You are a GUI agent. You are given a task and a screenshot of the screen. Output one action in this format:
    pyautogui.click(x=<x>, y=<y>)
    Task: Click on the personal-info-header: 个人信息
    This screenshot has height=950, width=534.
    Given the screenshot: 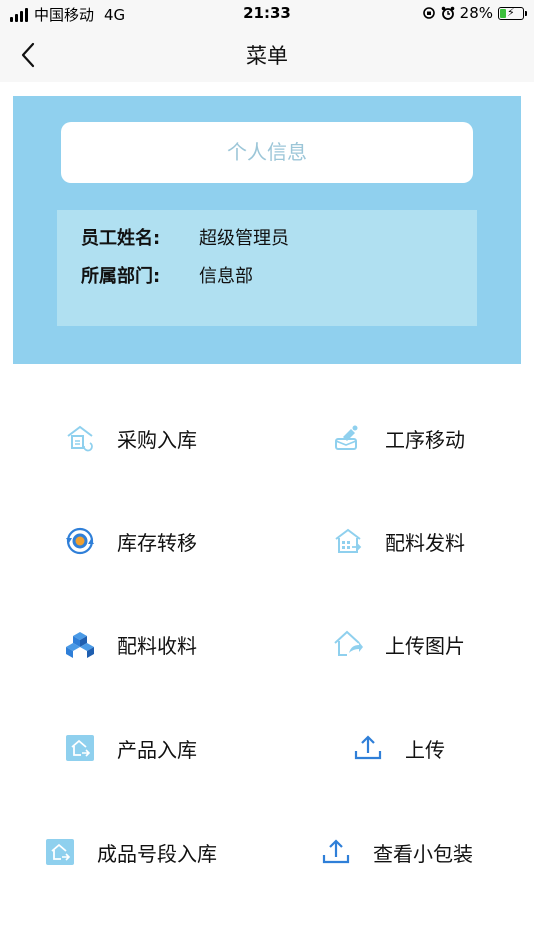 What is the action you would take?
    pyautogui.click(x=267, y=152)
    